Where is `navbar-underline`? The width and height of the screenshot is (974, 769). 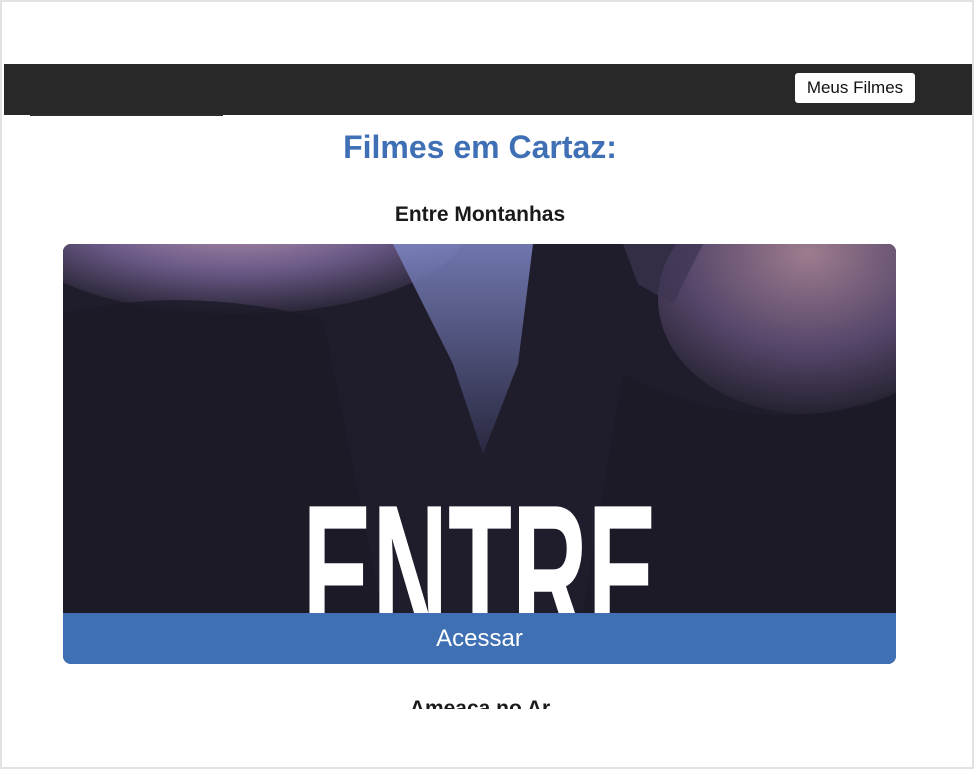 navbar-underline is located at coordinates (126, 115).